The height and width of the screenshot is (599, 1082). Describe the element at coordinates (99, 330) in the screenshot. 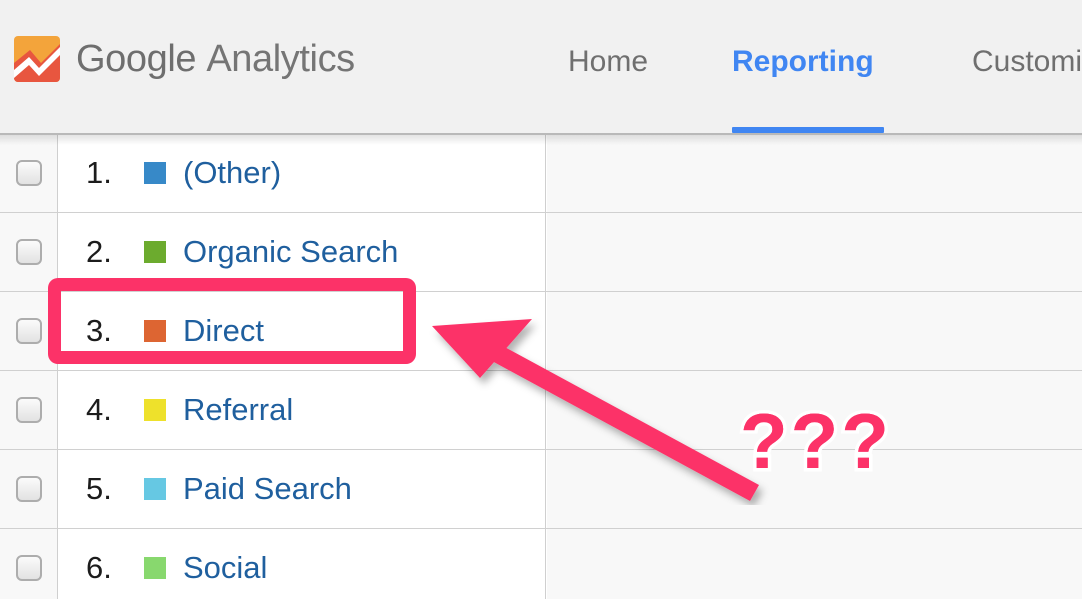

I see `row-index: 3.` at that location.